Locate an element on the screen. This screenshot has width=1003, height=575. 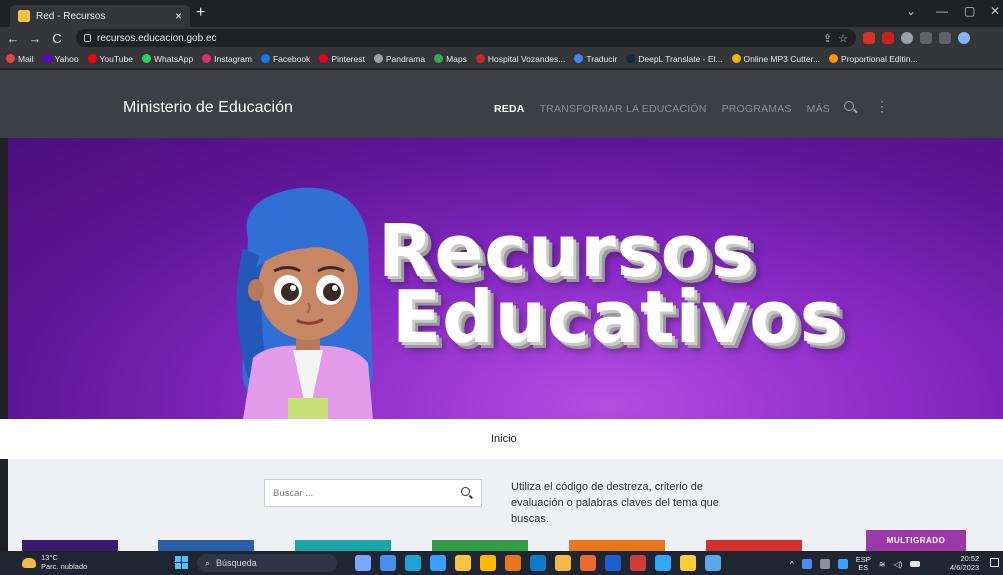
maximize-button: ▢ is located at coordinates (969, 11).